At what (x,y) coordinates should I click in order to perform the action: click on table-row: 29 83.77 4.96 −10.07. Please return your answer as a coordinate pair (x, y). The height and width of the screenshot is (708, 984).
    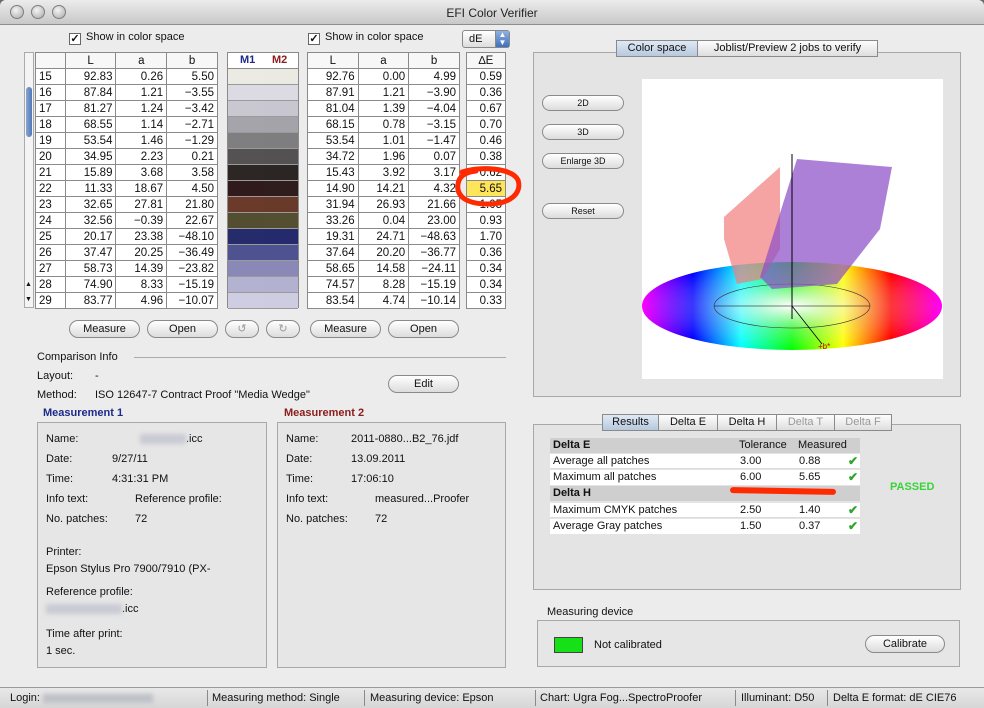
    Looking at the image, I should click on (126, 300).